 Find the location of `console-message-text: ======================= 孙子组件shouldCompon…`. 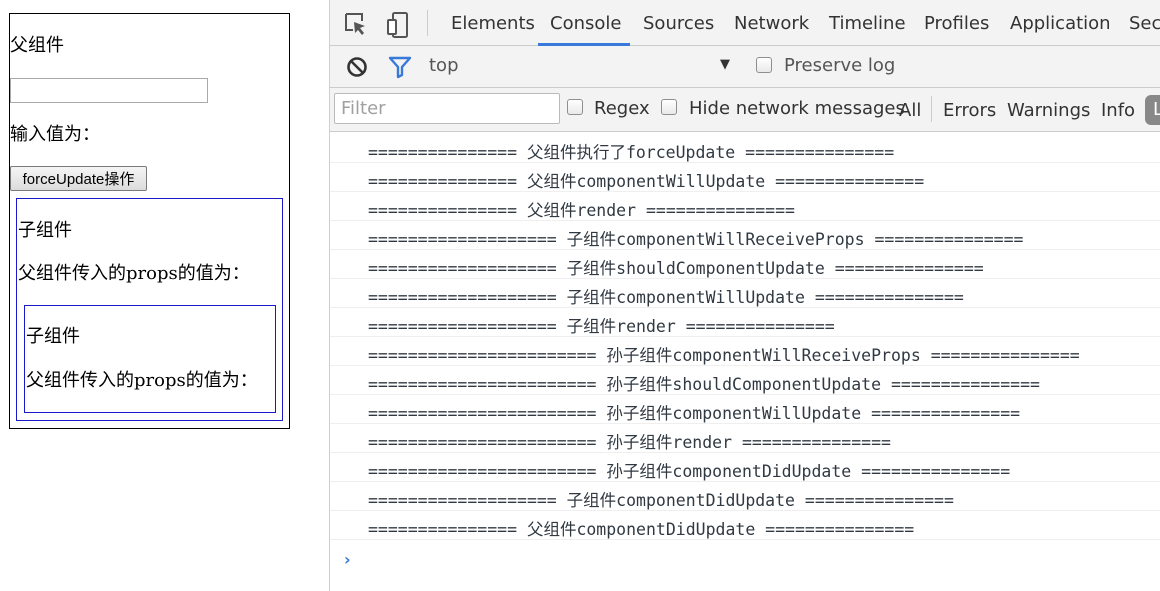

console-message-text: ======================= 孙子组件shouldCompon… is located at coordinates (704, 384).